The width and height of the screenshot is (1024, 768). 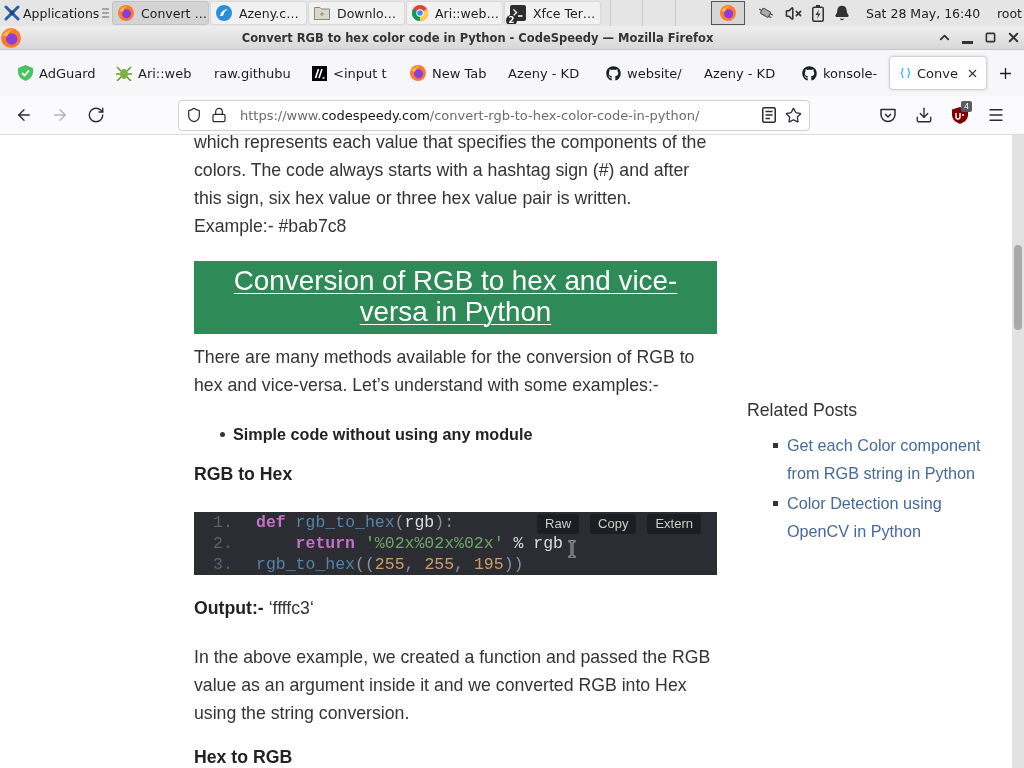 What do you see at coordinates (613, 524) in the screenshot?
I see `code-toolbar-button: Copy` at bounding box center [613, 524].